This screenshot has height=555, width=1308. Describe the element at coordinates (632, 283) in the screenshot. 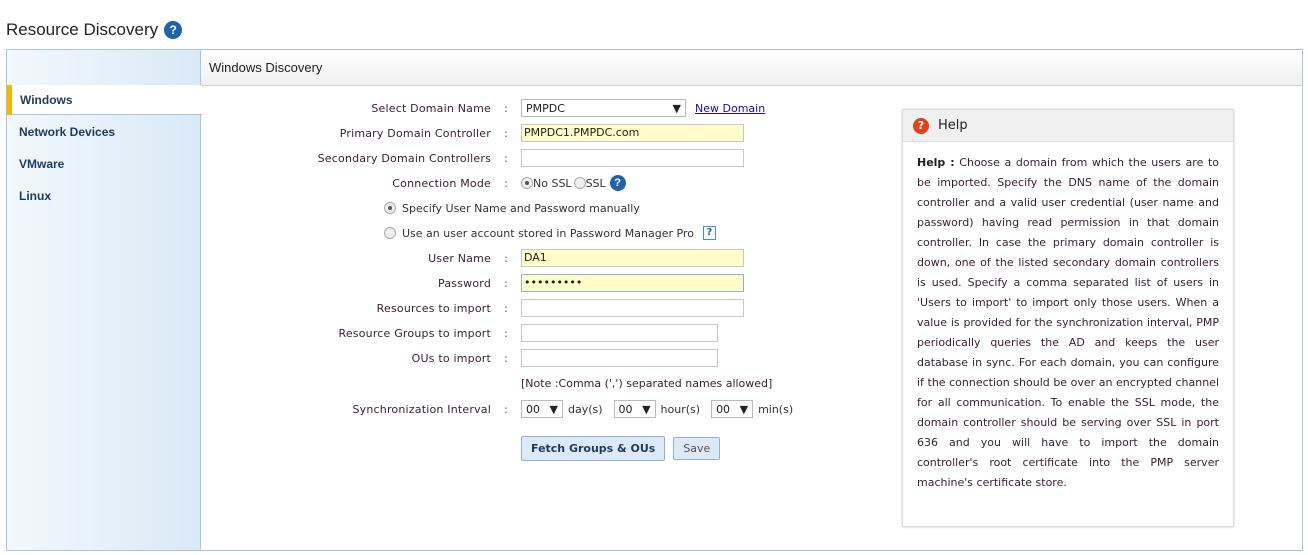

I see `password-input: •••••••••` at that location.